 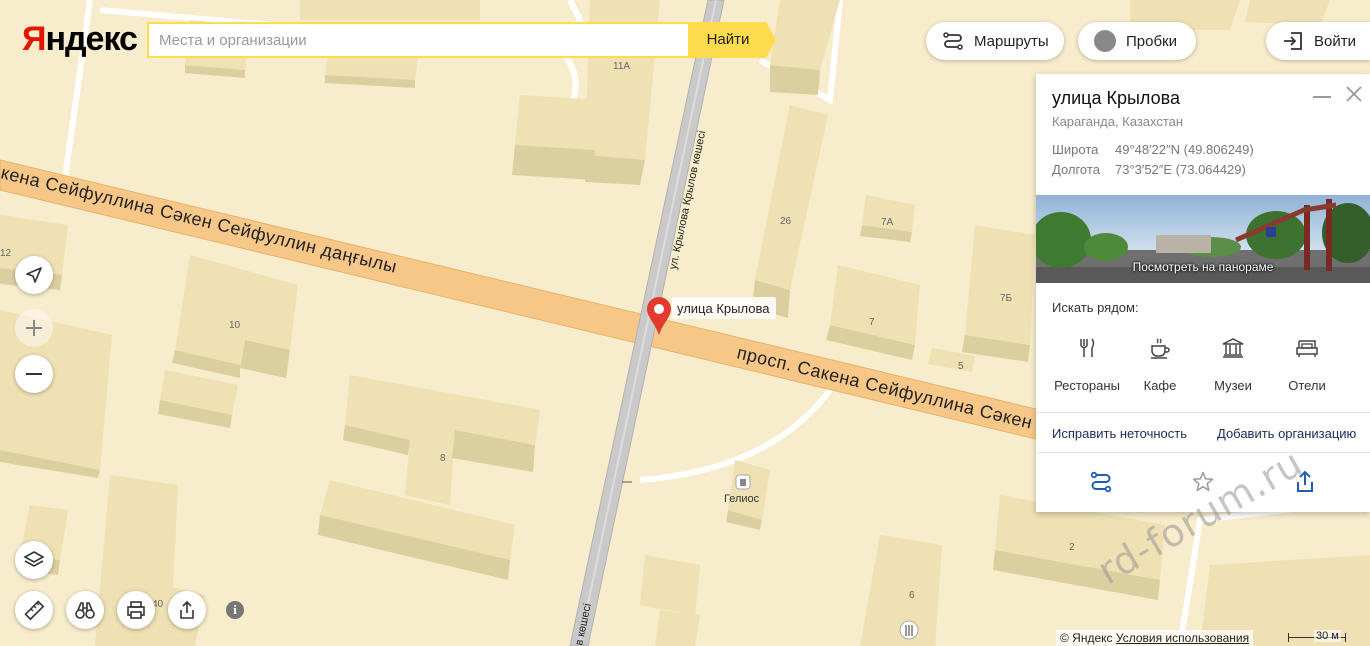 What do you see at coordinates (742, 499) in the screenshot?
I see `gas-station-label: Гелиос` at bounding box center [742, 499].